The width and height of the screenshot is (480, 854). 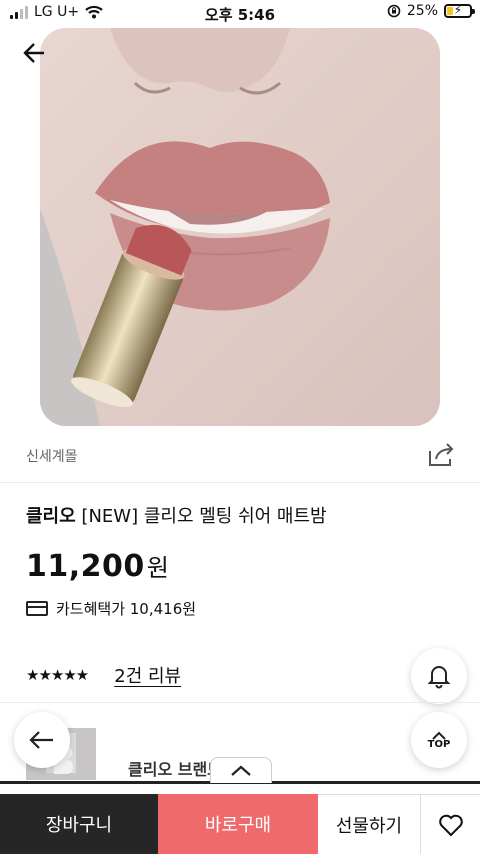 I want to click on rating-row: ★★★★★ 2건 리뷰, so click(x=103, y=675).